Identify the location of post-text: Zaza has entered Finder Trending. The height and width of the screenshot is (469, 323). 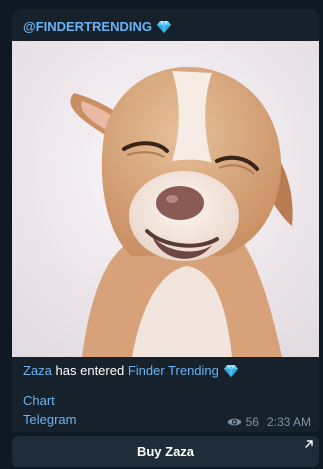
(130, 370).